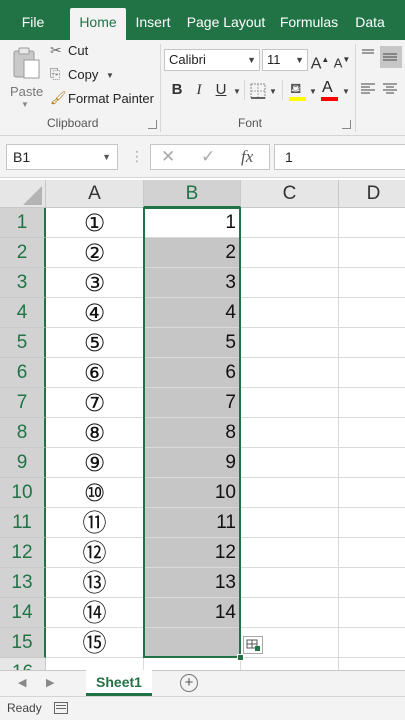 The height and width of the screenshot is (720, 405). Describe the element at coordinates (285, 60) in the screenshot. I see `font-size-combo: 11 ▼` at that location.